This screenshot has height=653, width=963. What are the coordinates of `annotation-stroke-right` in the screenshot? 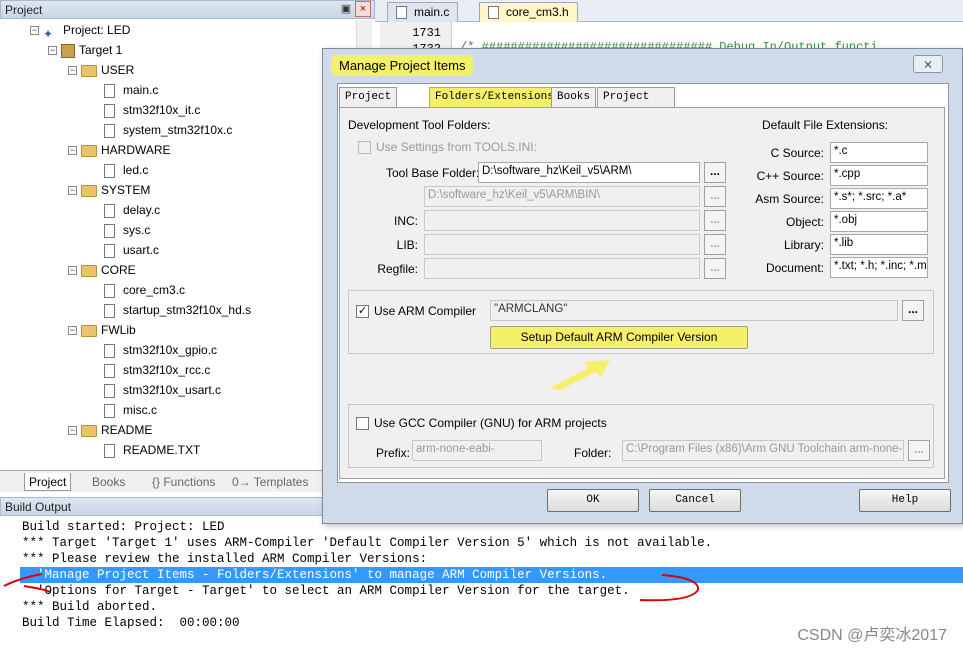 It's located at (669, 588).